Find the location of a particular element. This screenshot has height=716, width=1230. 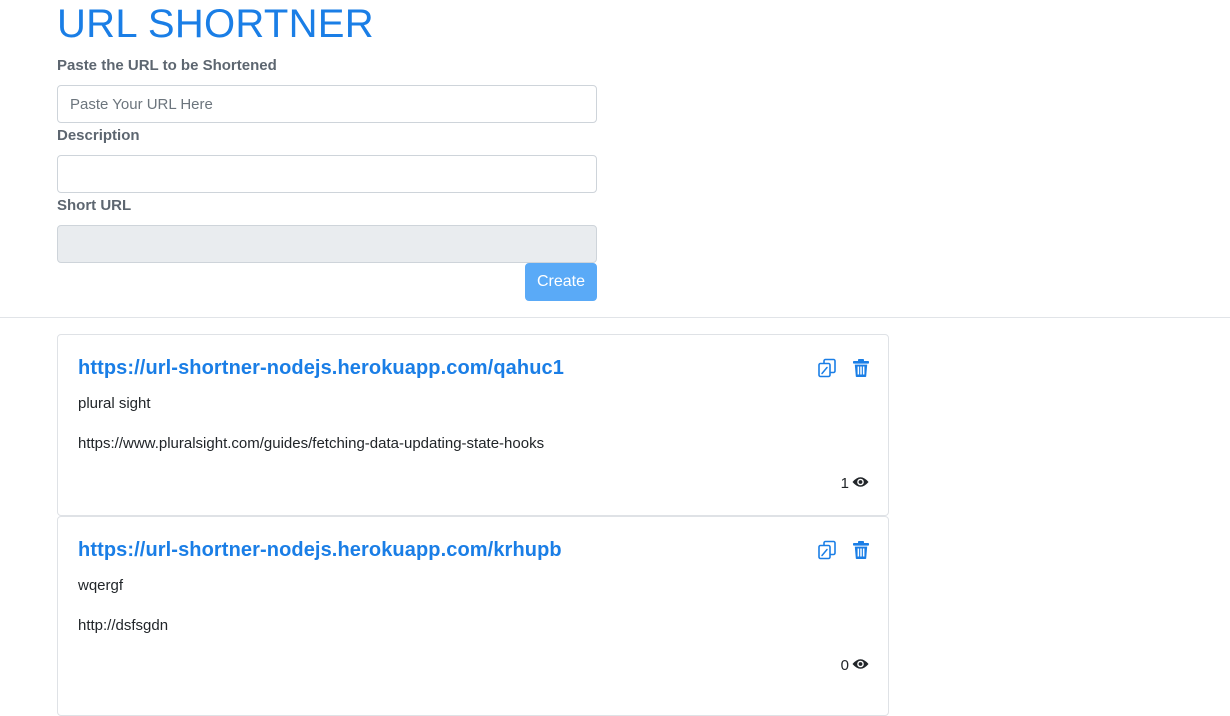

view-count: 0 is located at coordinates (855, 666).